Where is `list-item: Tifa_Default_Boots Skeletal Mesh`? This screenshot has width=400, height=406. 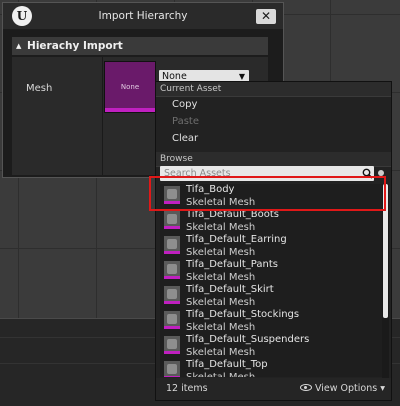 list-item: Tifa_Default_Boots Skeletal Mesh is located at coordinates (271, 221).